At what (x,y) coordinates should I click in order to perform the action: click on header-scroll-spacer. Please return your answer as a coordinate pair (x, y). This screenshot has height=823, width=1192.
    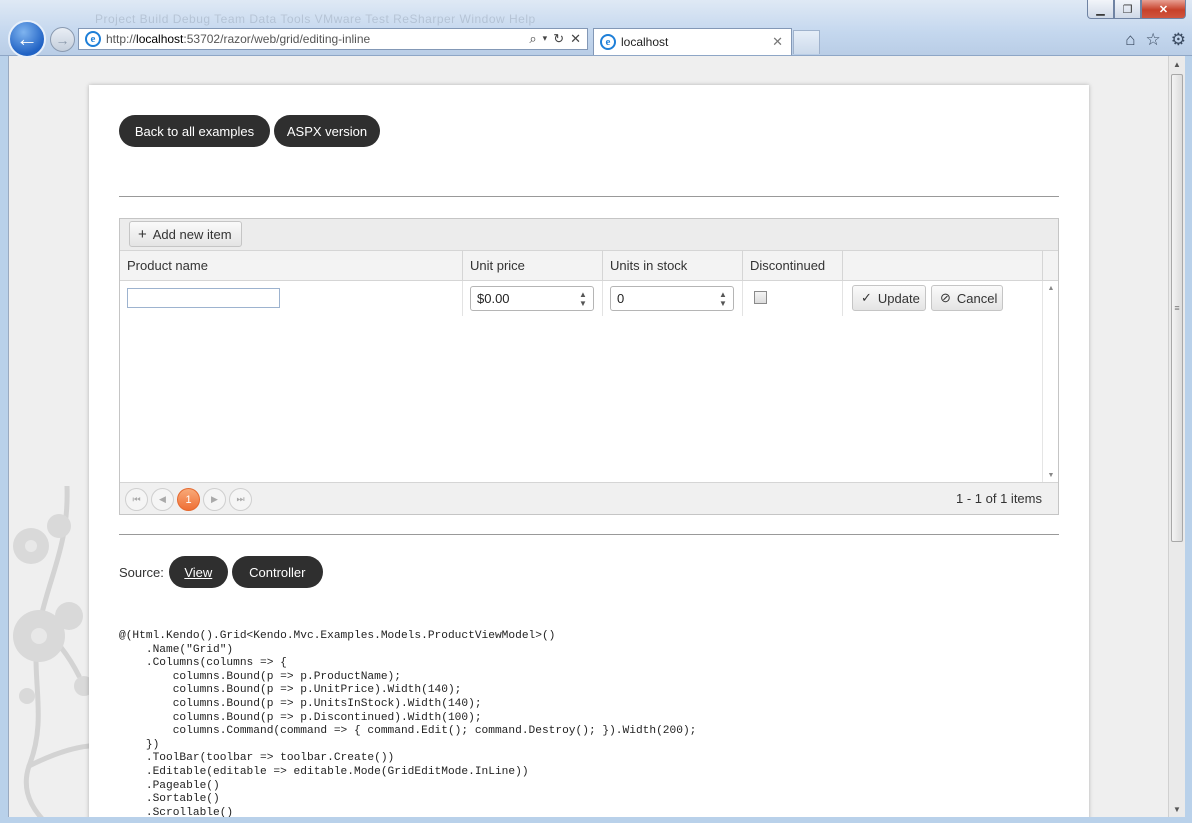
    Looking at the image, I should click on (1050, 266).